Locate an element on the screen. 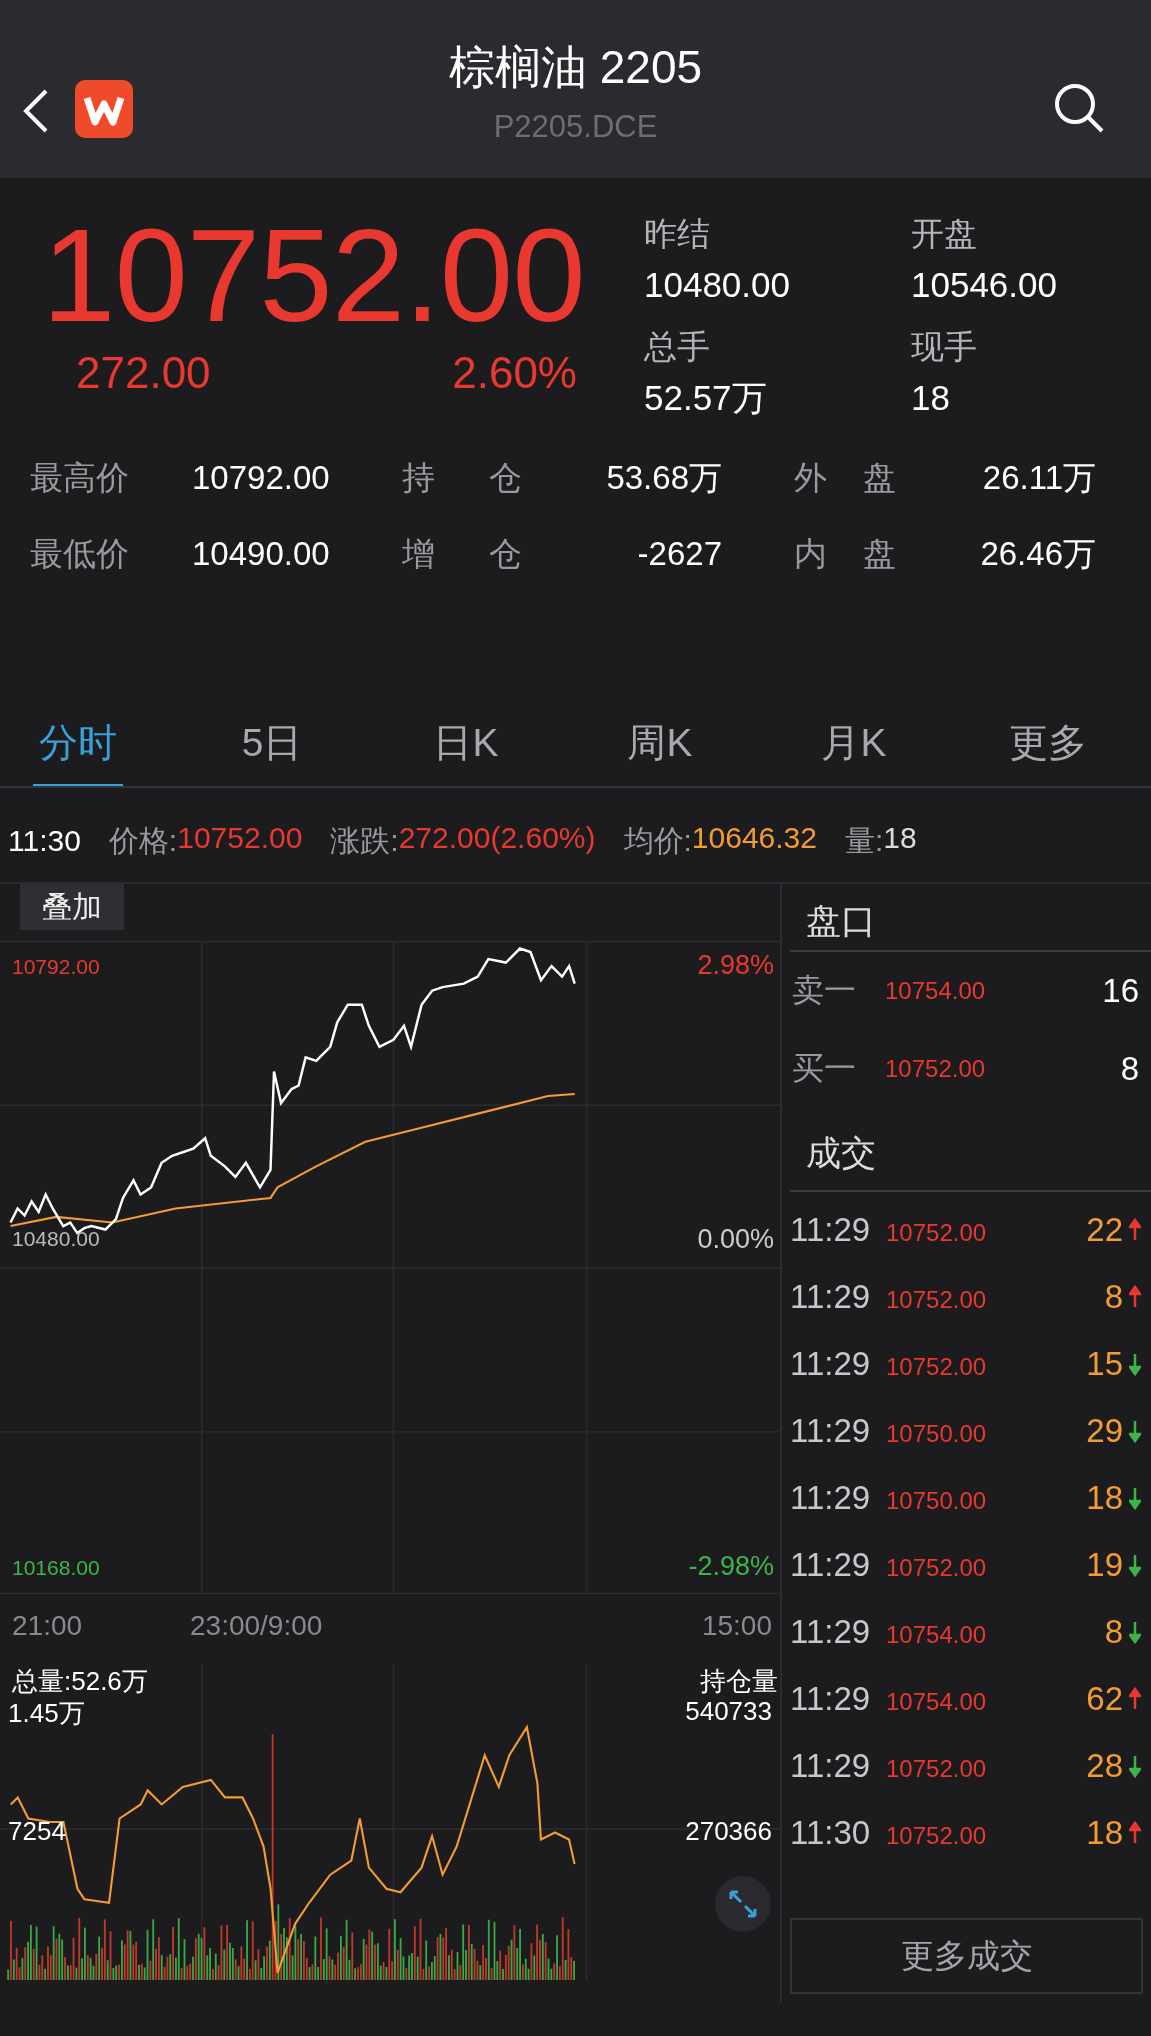 The width and height of the screenshot is (1151, 2036). info-value: 18 is located at coordinates (900, 838).